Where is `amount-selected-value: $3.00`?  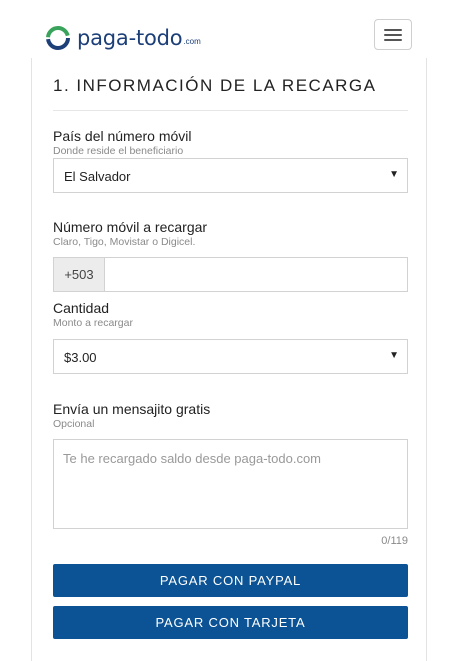 amount-selected-value: $3.00 is located at coordinates (80, 357).